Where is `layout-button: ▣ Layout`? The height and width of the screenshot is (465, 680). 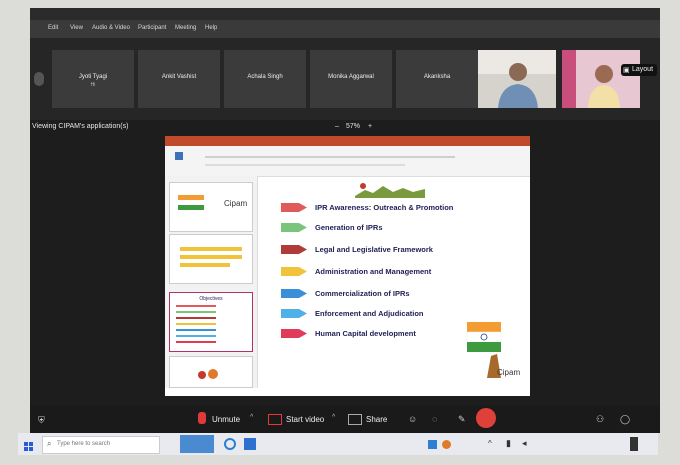
layout-button: ▣ Layout is located at coordinates (639, 70).